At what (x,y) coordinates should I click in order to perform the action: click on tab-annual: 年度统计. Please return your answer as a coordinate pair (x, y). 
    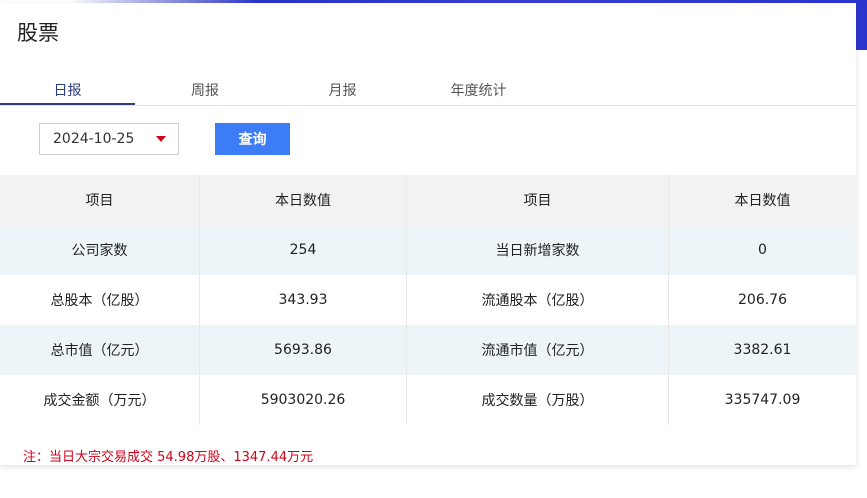
    Looking at the image, I should click on (478, 91).